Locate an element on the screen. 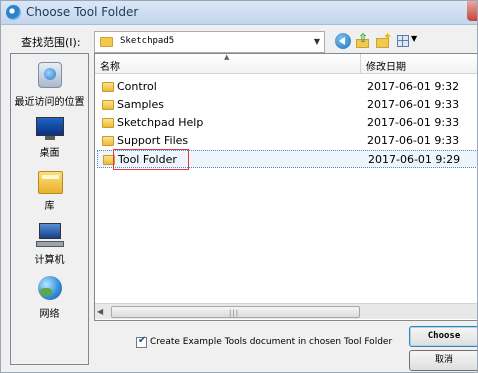 The width and height of the screenshot is (478, 373). column-date-header: 修改日期 is located at coordinates (386, 65).